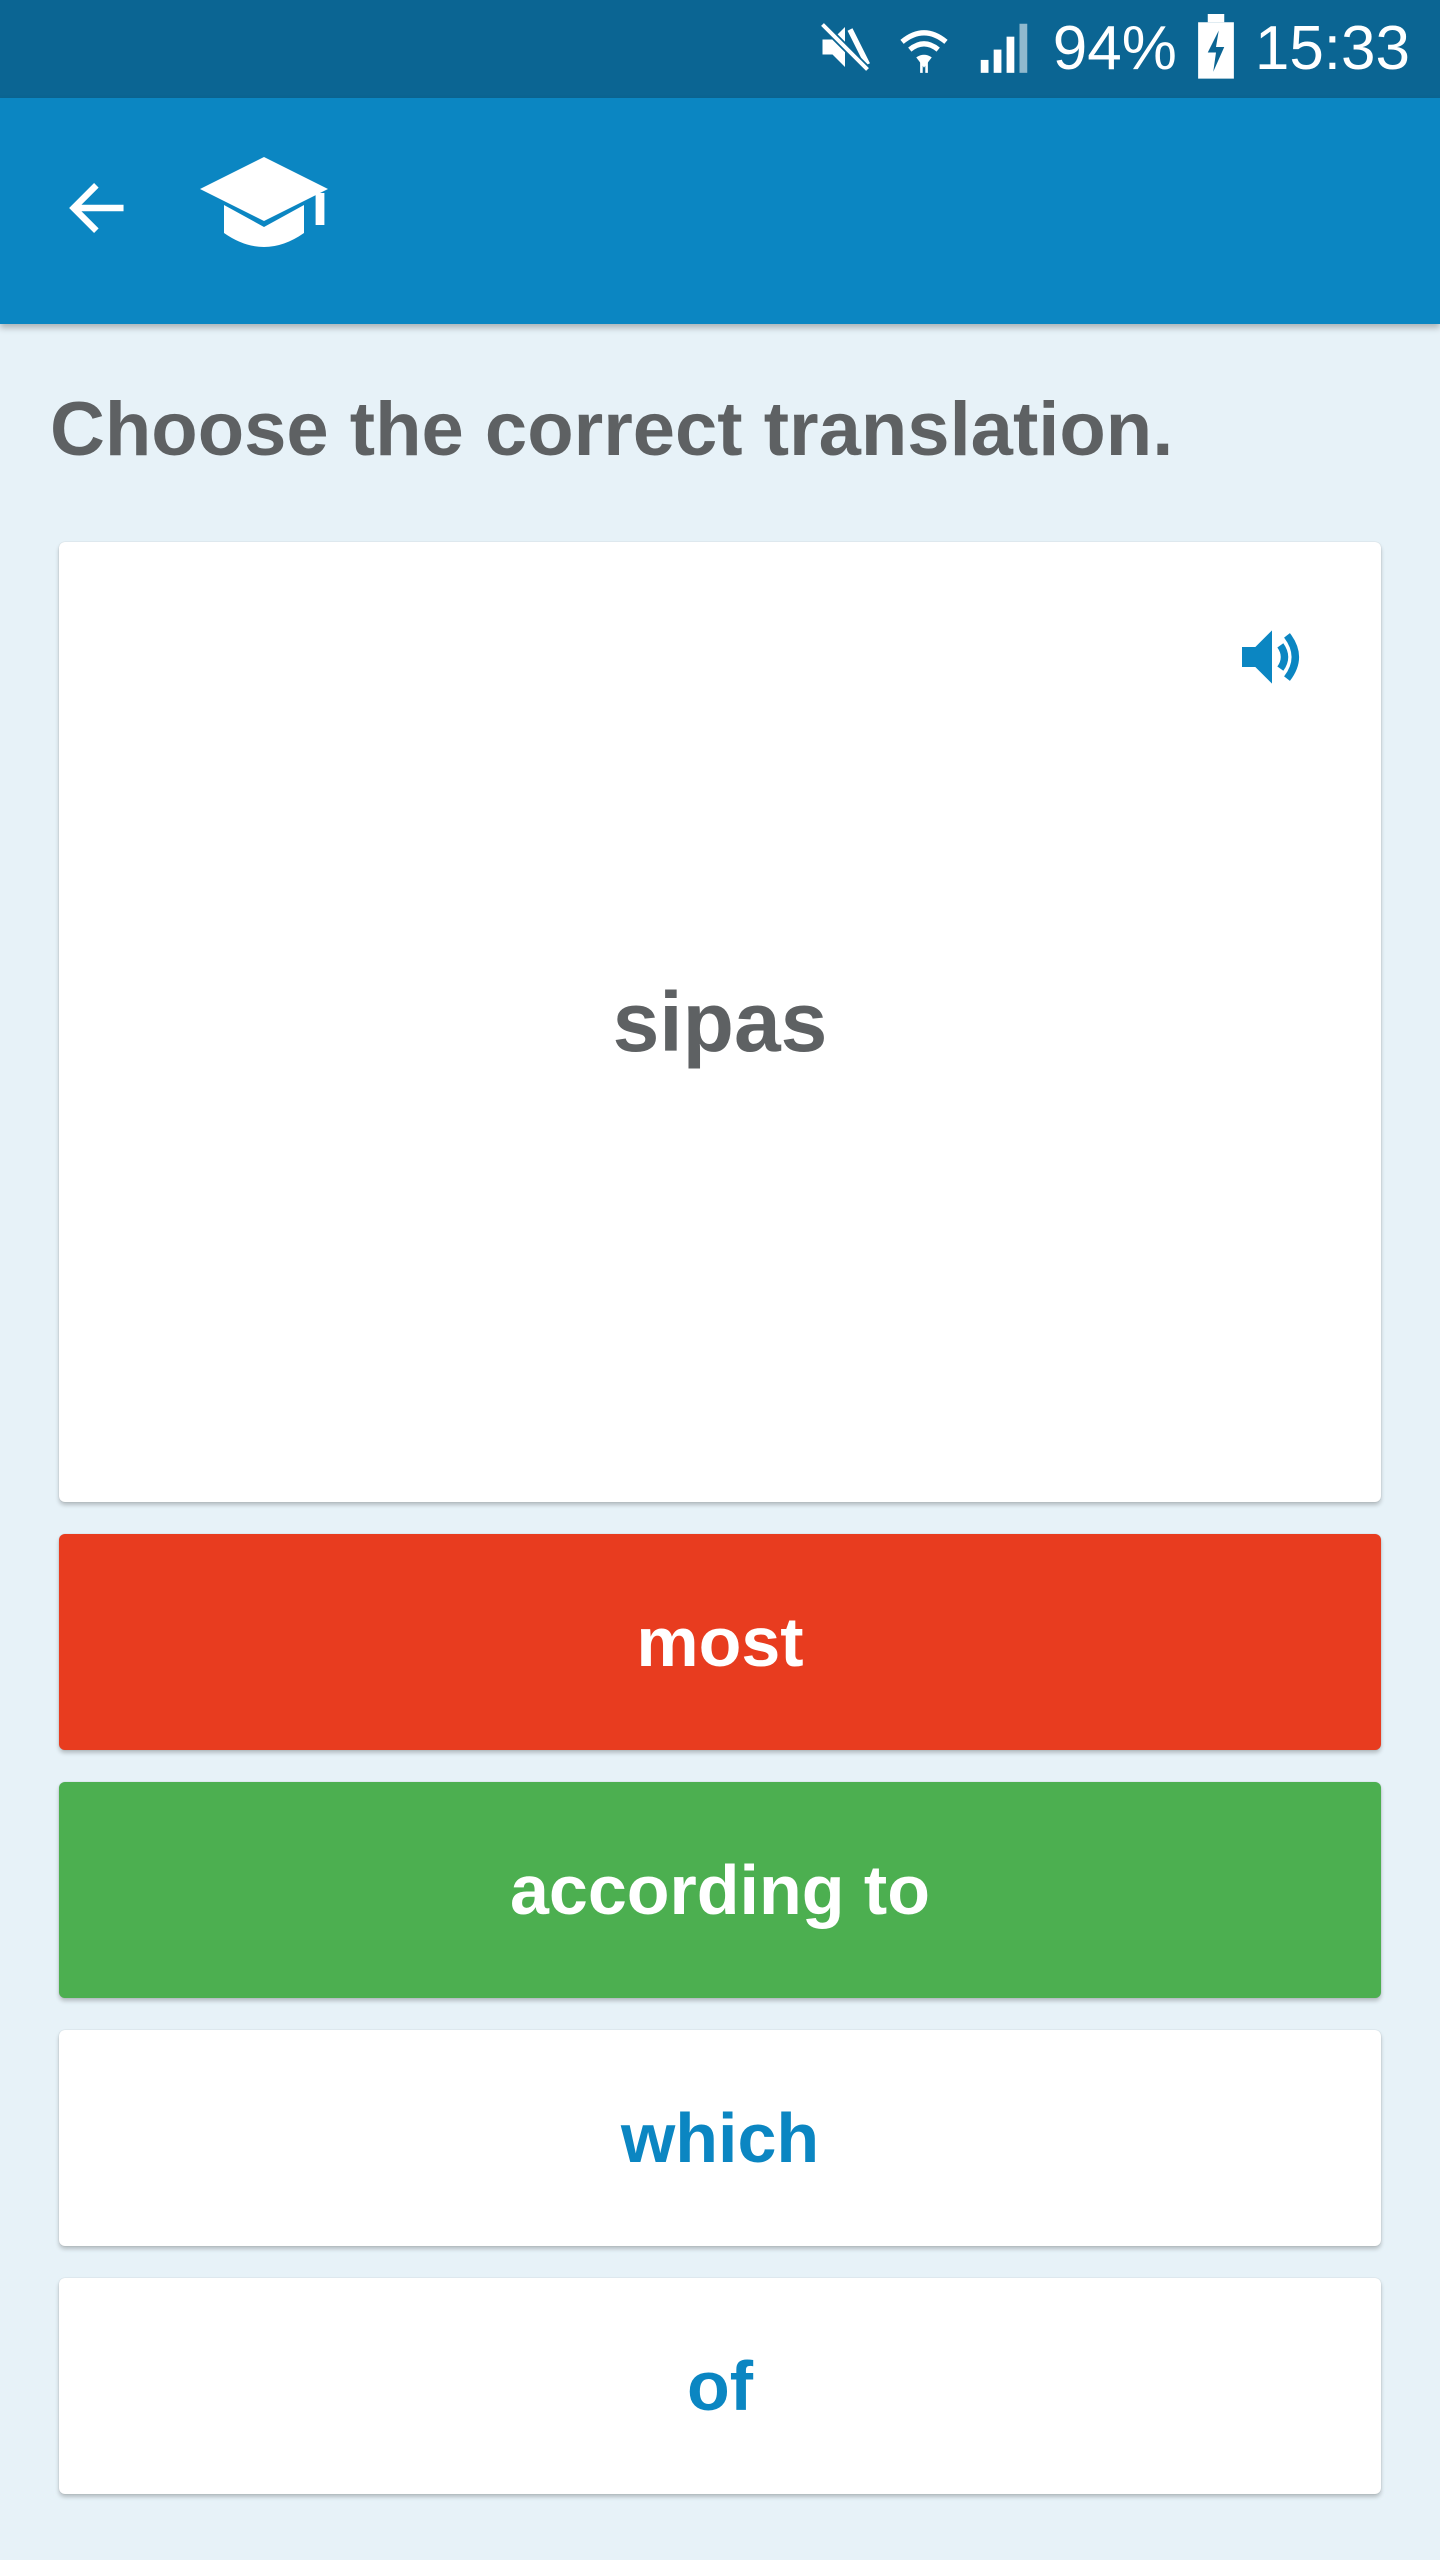  I want to click on answer-option-correct: according to, so click(720, 1890).